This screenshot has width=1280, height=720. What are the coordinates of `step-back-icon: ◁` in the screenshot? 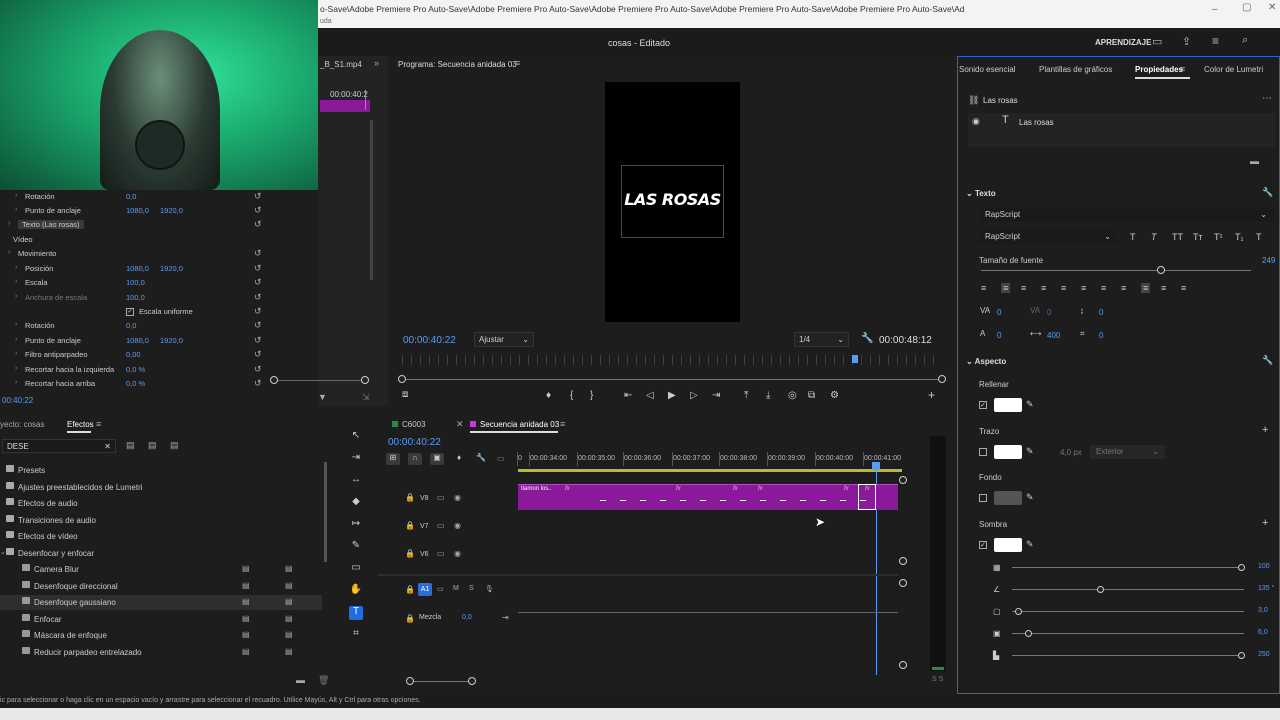 It's located at (650, 395).